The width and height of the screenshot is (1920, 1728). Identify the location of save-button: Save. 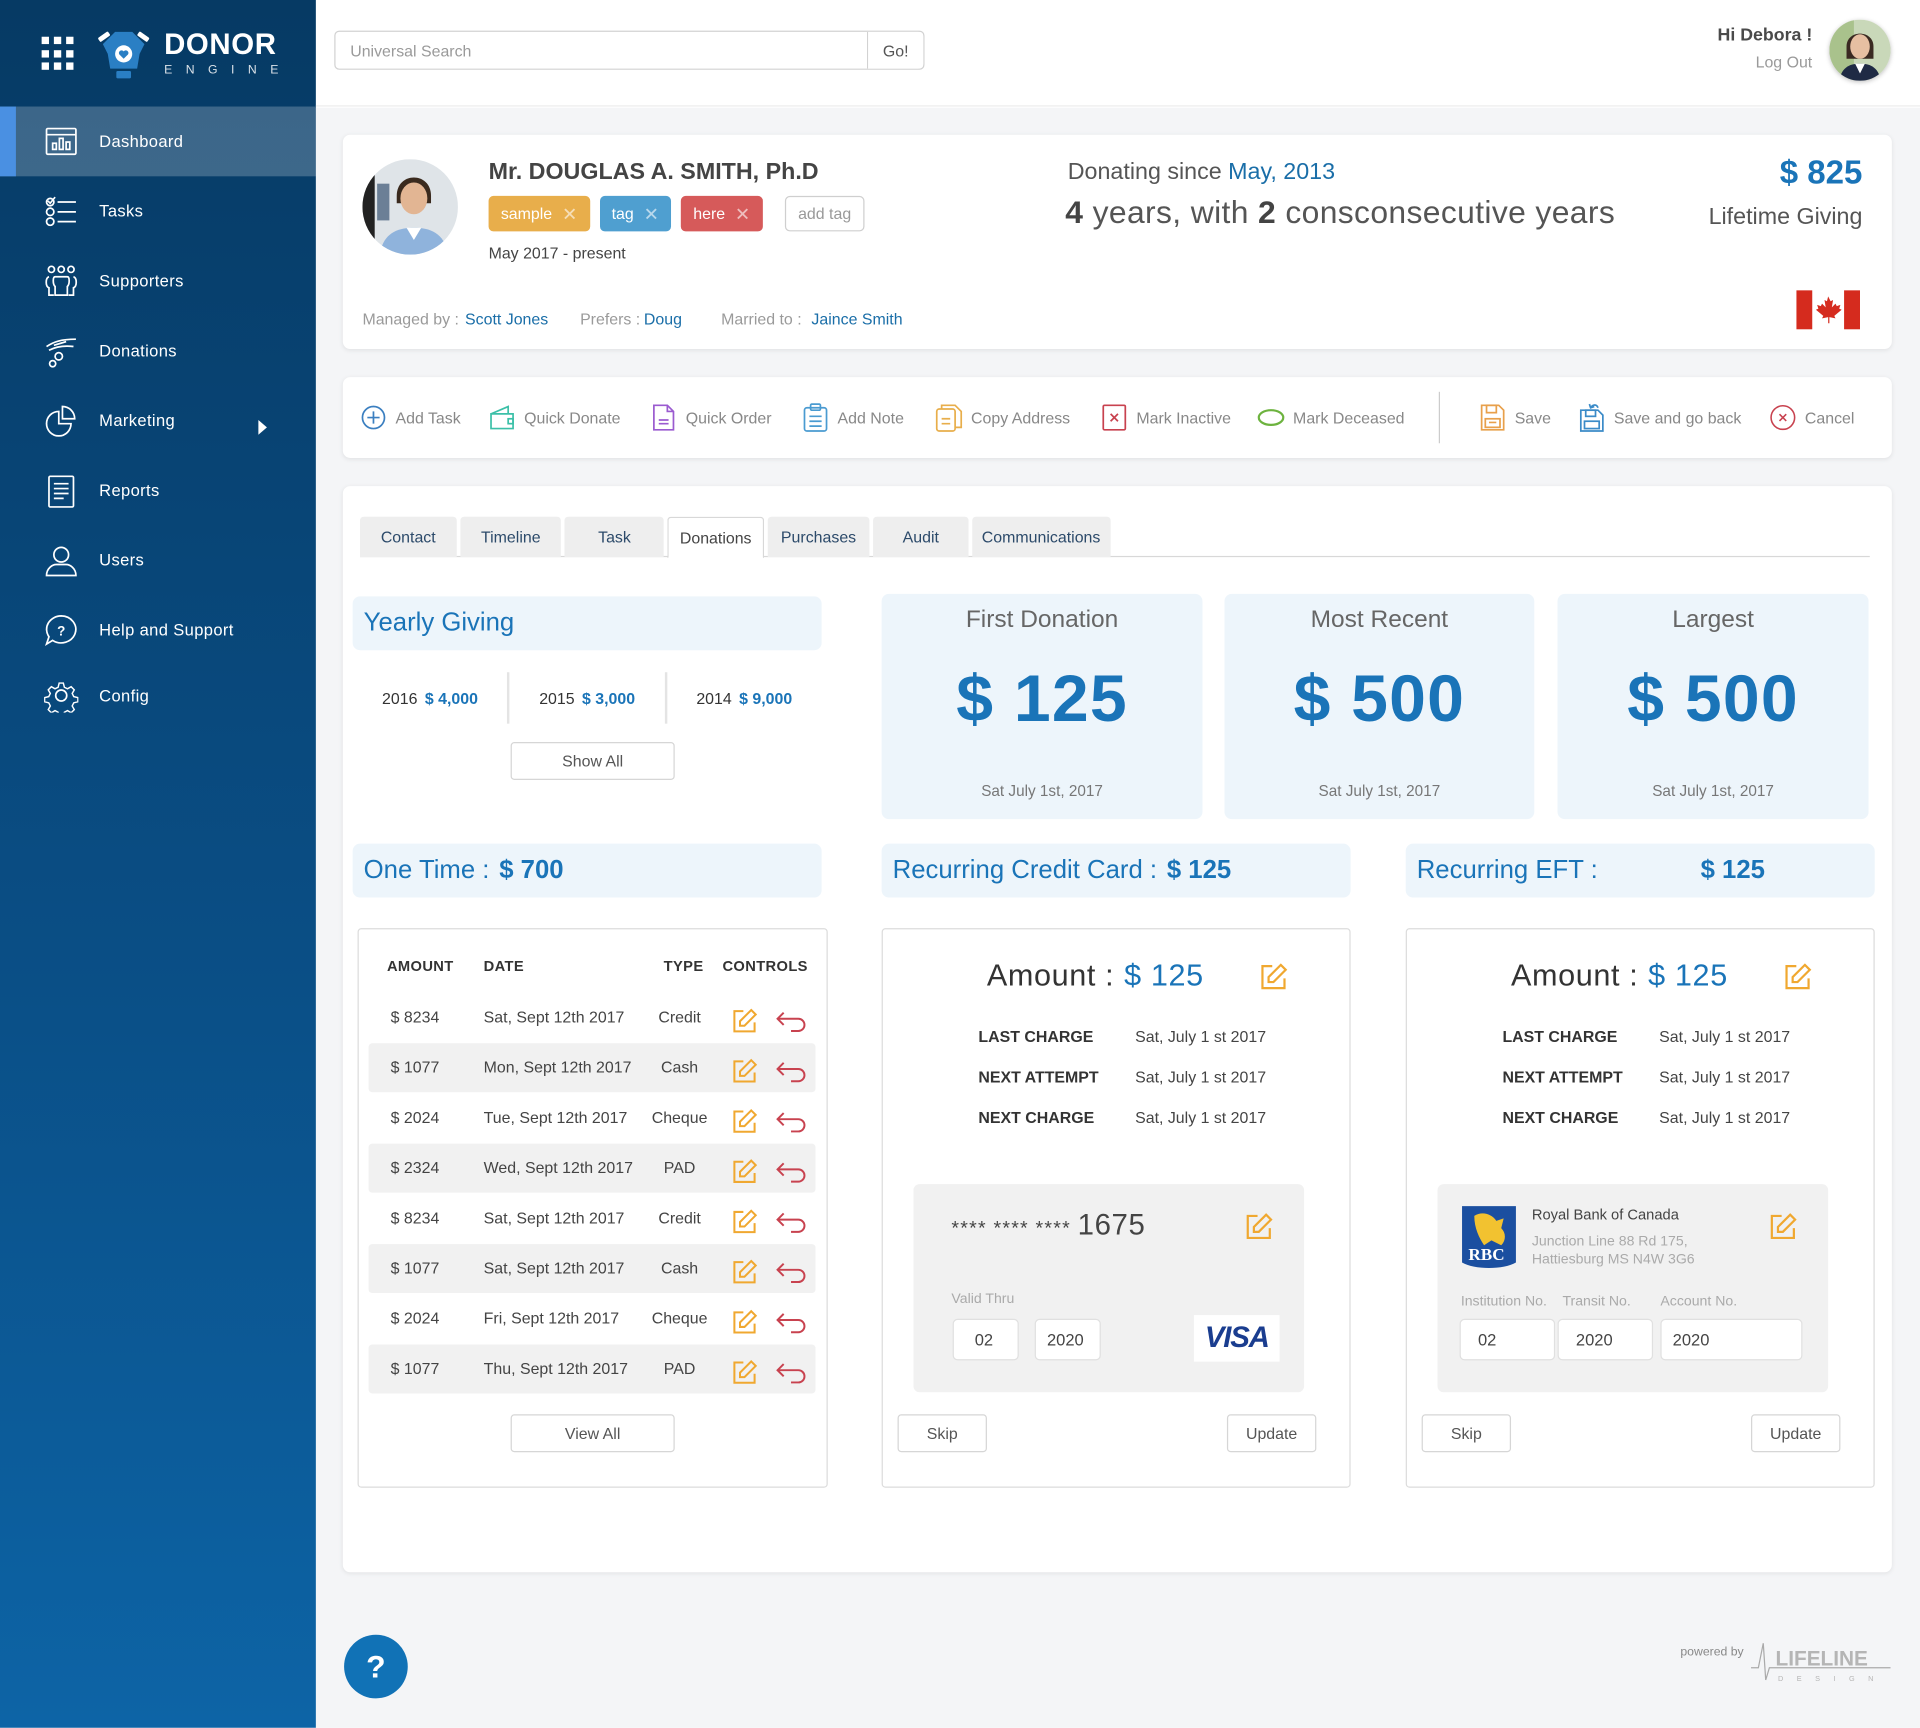
(1515, 417).